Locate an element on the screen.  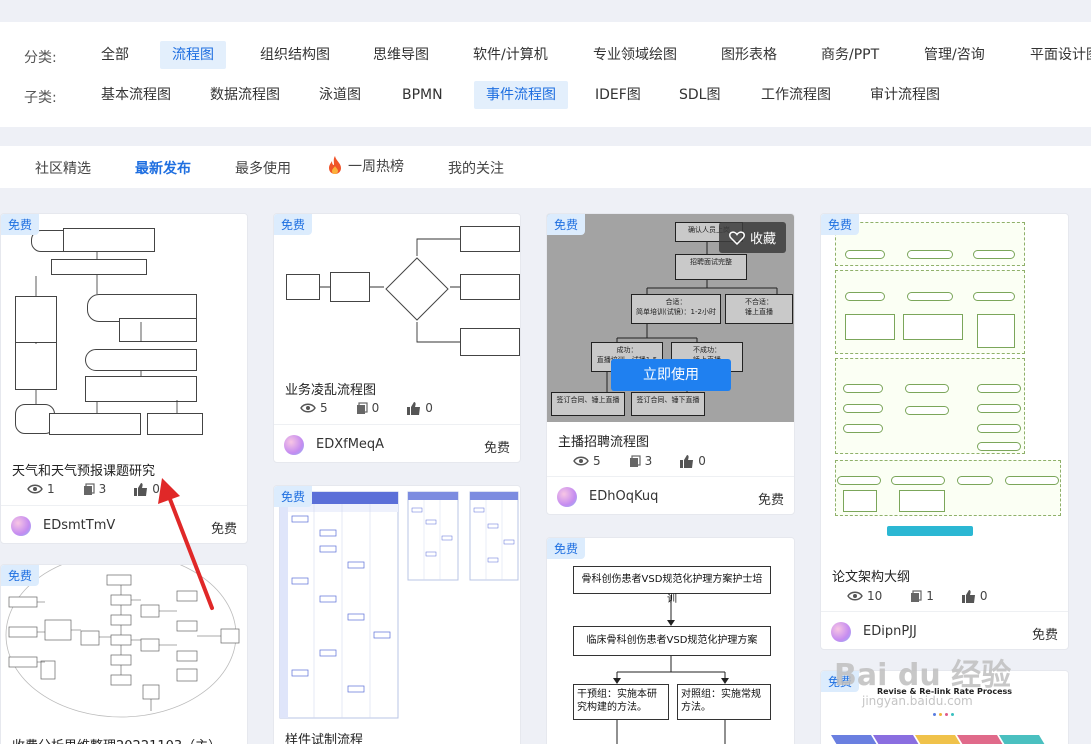
flow-node: 骨科创伤患者VSD规范化护理方案护士培训 is located at coordinates (672, 585).